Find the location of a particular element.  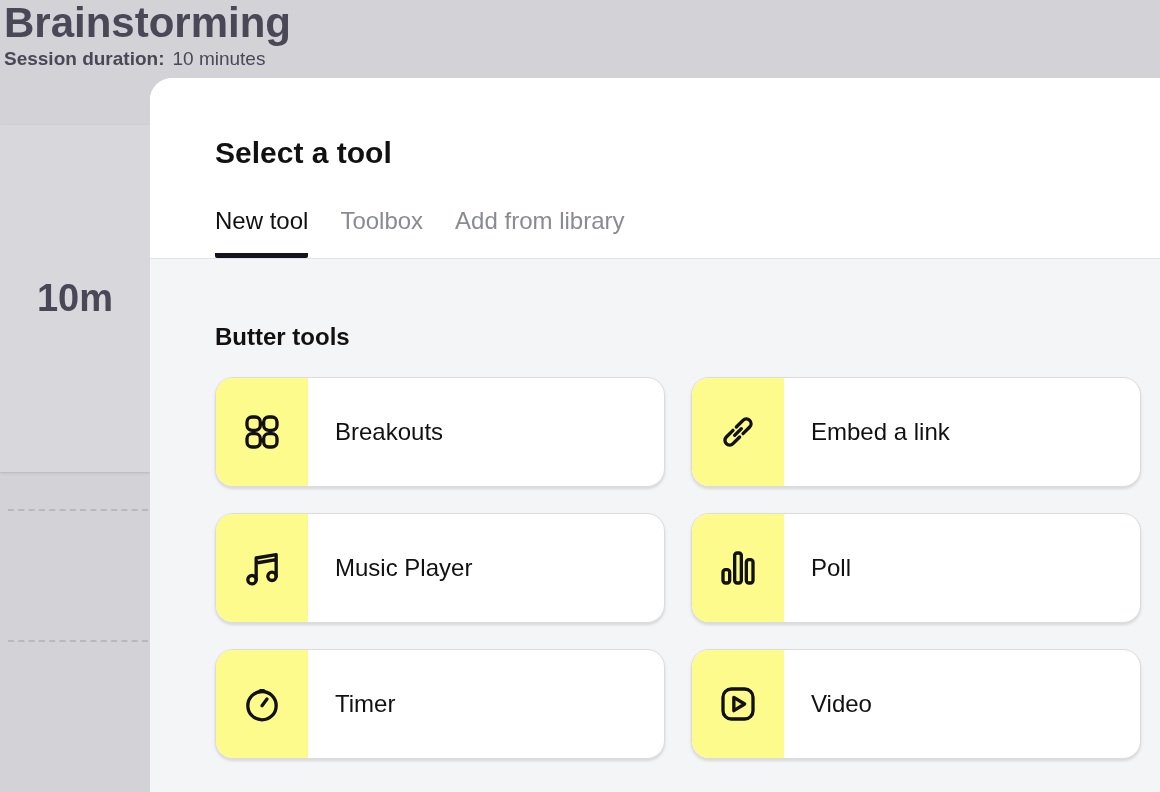

tool-card: Poll is located at coordinates (916, 568).